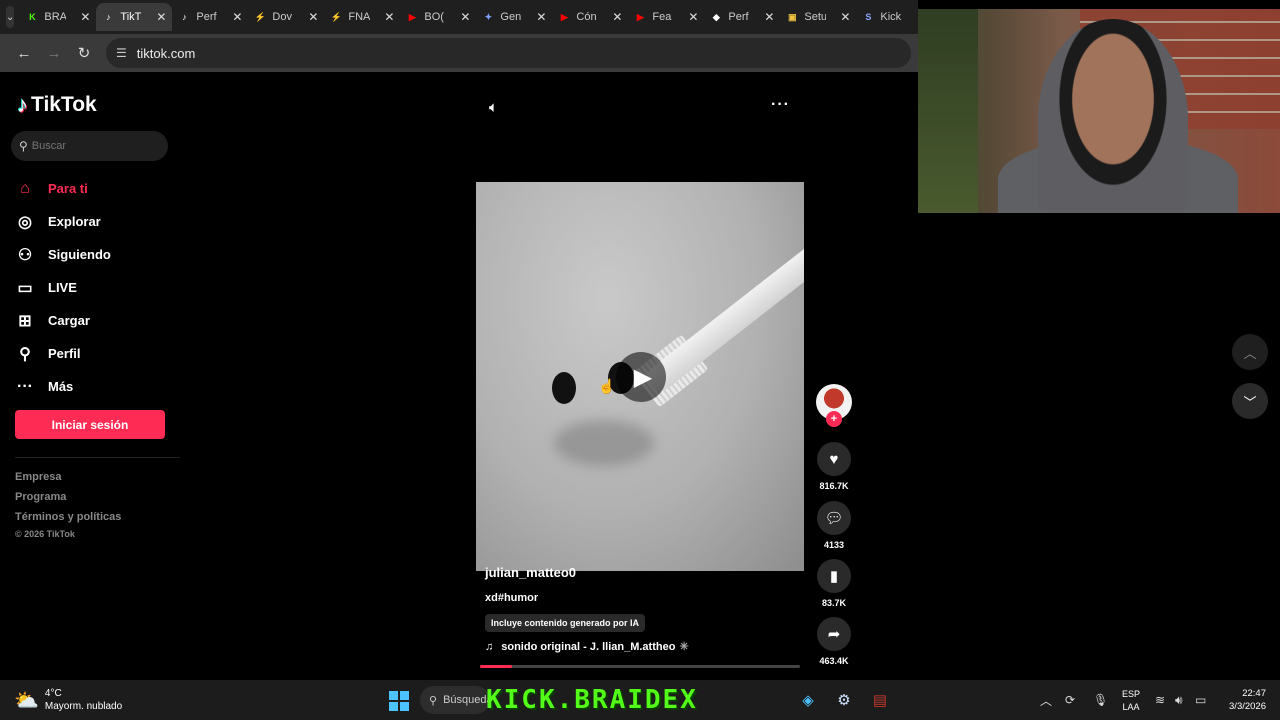  I want to click on tab-label: Gen, so click(511, 17).